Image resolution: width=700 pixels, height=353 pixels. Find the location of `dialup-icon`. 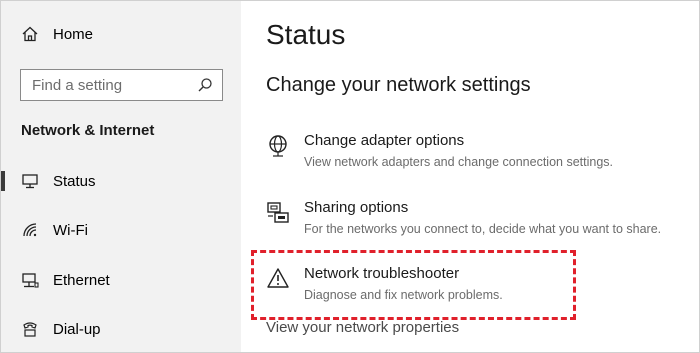

dialup-icon is located at coordinates (30, 329).